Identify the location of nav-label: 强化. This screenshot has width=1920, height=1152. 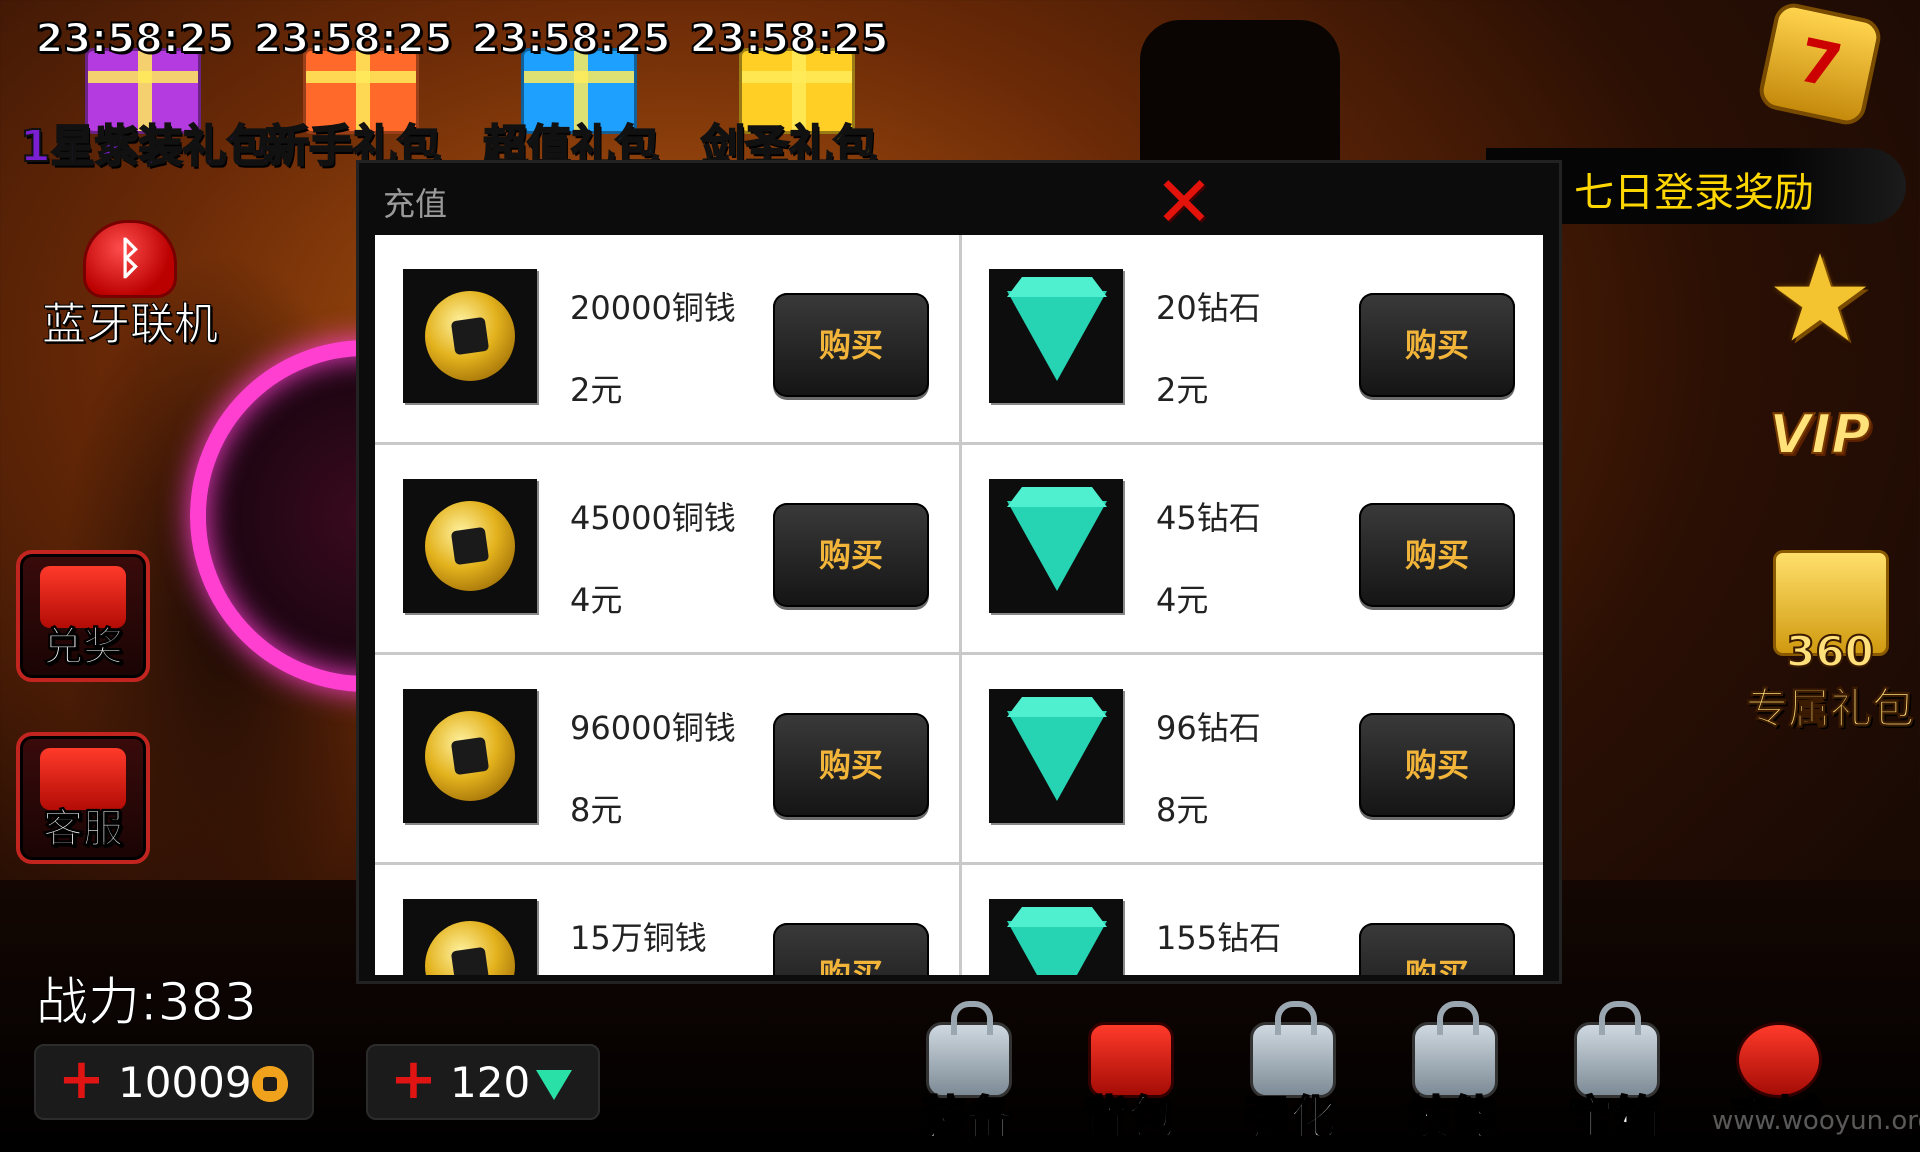
(1290, 1118).